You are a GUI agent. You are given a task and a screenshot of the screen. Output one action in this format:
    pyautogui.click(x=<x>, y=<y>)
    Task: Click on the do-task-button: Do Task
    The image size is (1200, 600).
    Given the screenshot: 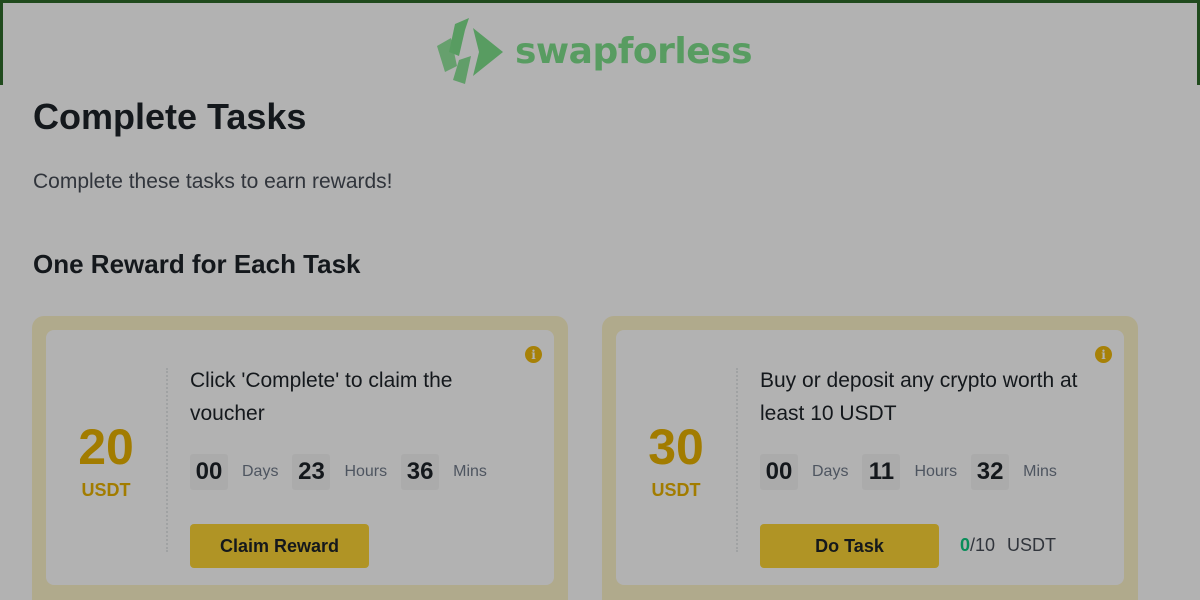 What is the action you would take?
    pyautogui.click(x=849, y=546)
    